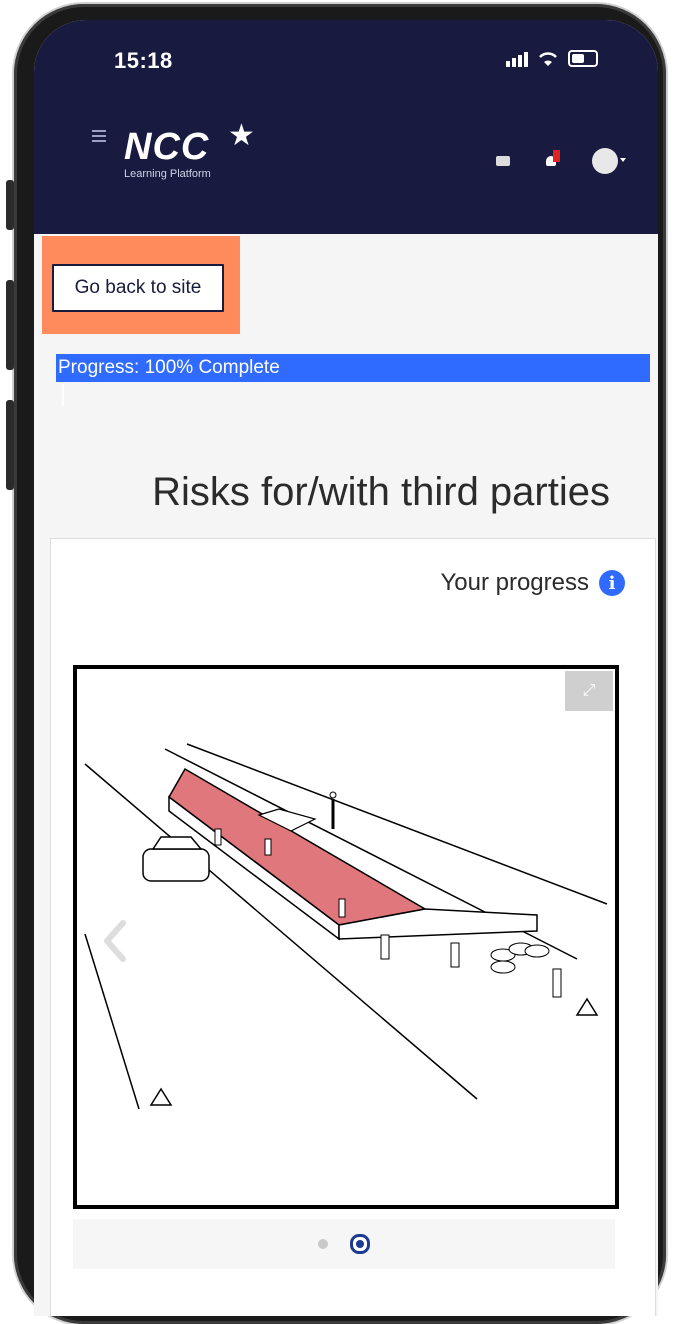 This screenshot has width=675, height=1324. I want to click on ncc-logo: NCC ★ Learning Platform, so click(189, 149).